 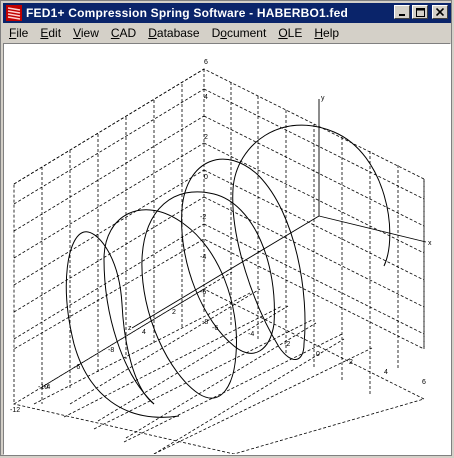 What do you see at coordinates (50, 33) in the screenshot?
I see `menu-edit: Edit` at bounding box center [50, 33].